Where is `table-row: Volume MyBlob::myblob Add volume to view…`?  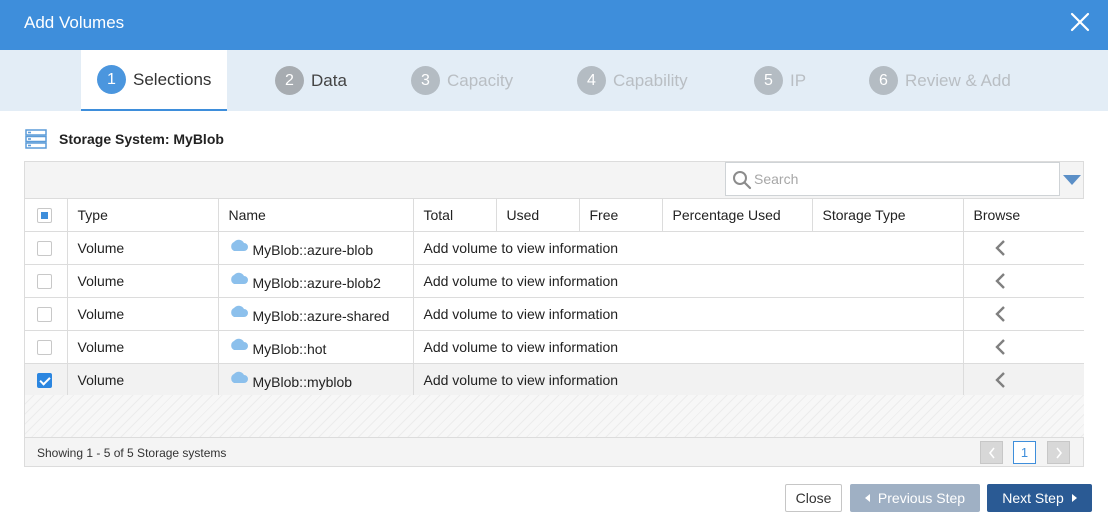
table-row: Volume MyBlob::myblob Add volume to view… is located at coordinates (554, 380).